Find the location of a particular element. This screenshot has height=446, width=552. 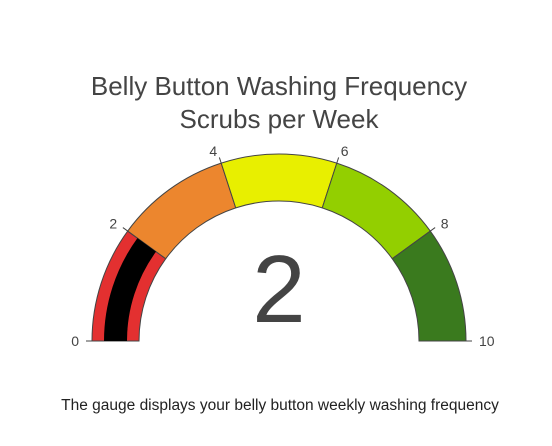

gauge-tick-label-0: 0 is located at coordinates (75, 341).